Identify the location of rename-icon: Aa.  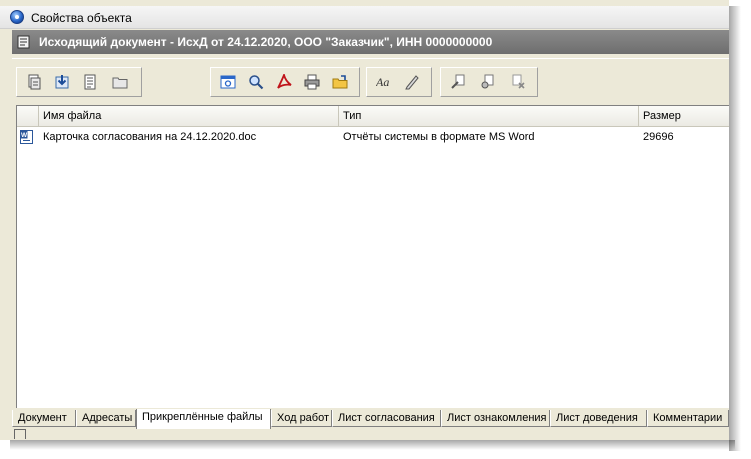
(382, 82).